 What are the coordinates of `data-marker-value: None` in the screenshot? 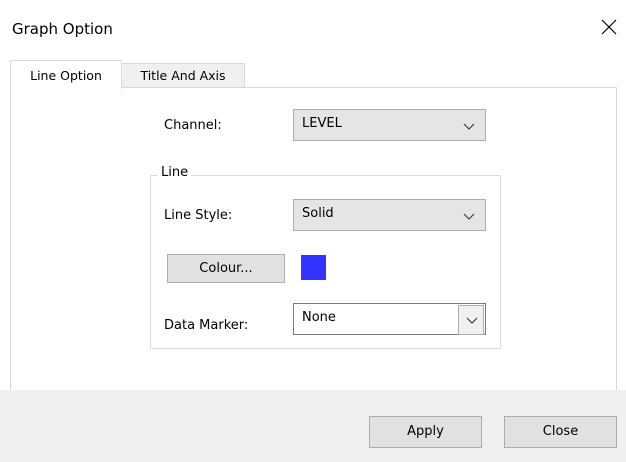 It's located at (319, 317).